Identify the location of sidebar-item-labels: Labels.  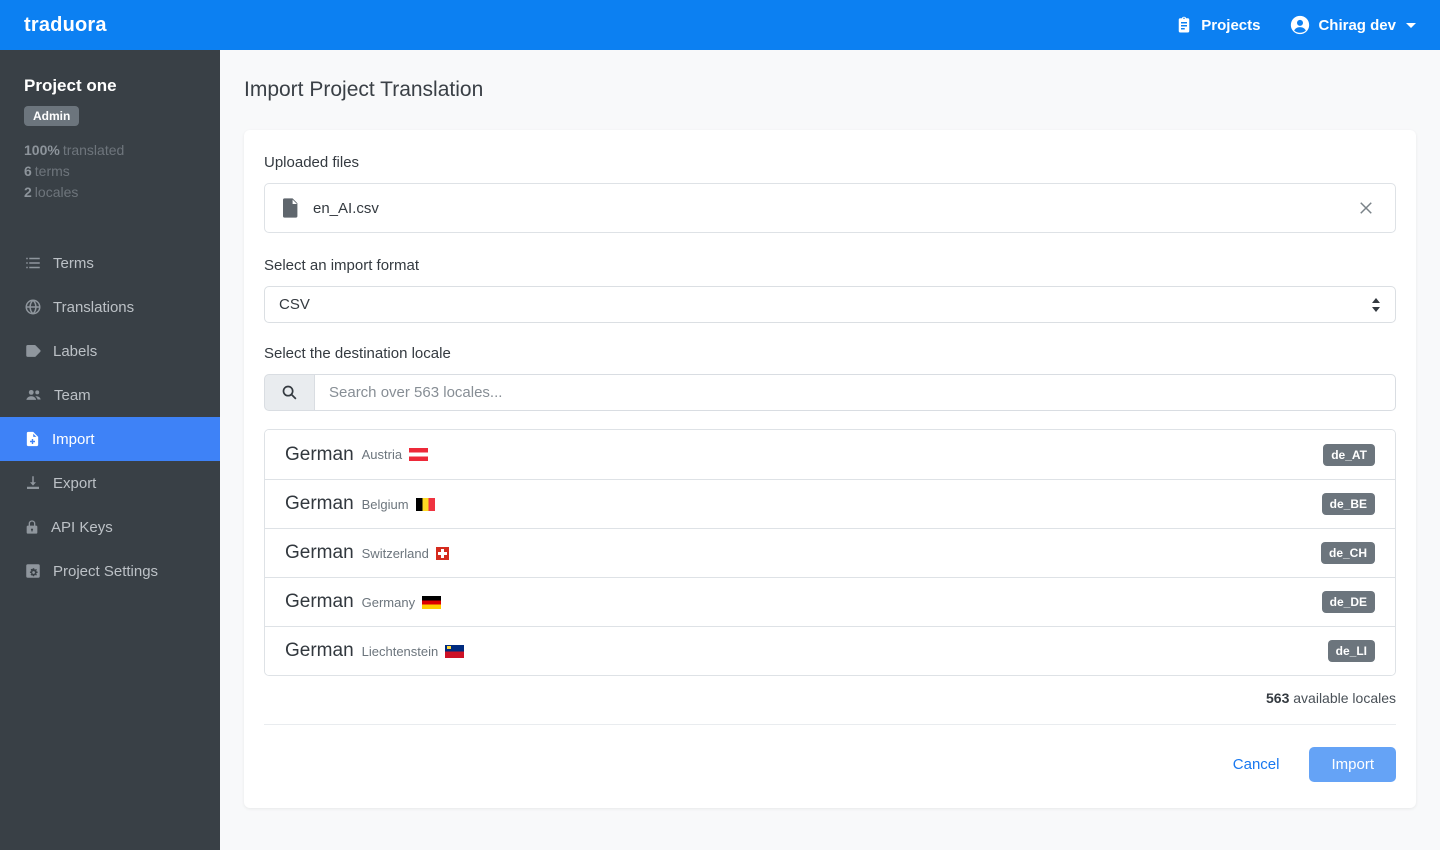
(110, 351).